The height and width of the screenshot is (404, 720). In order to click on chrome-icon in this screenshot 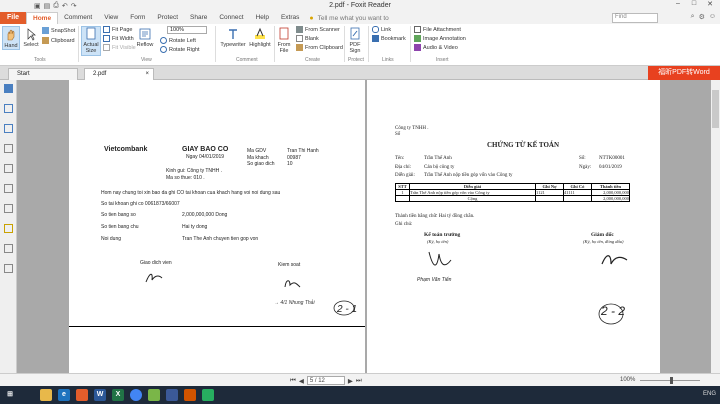, I will do `click(136, 395)`.